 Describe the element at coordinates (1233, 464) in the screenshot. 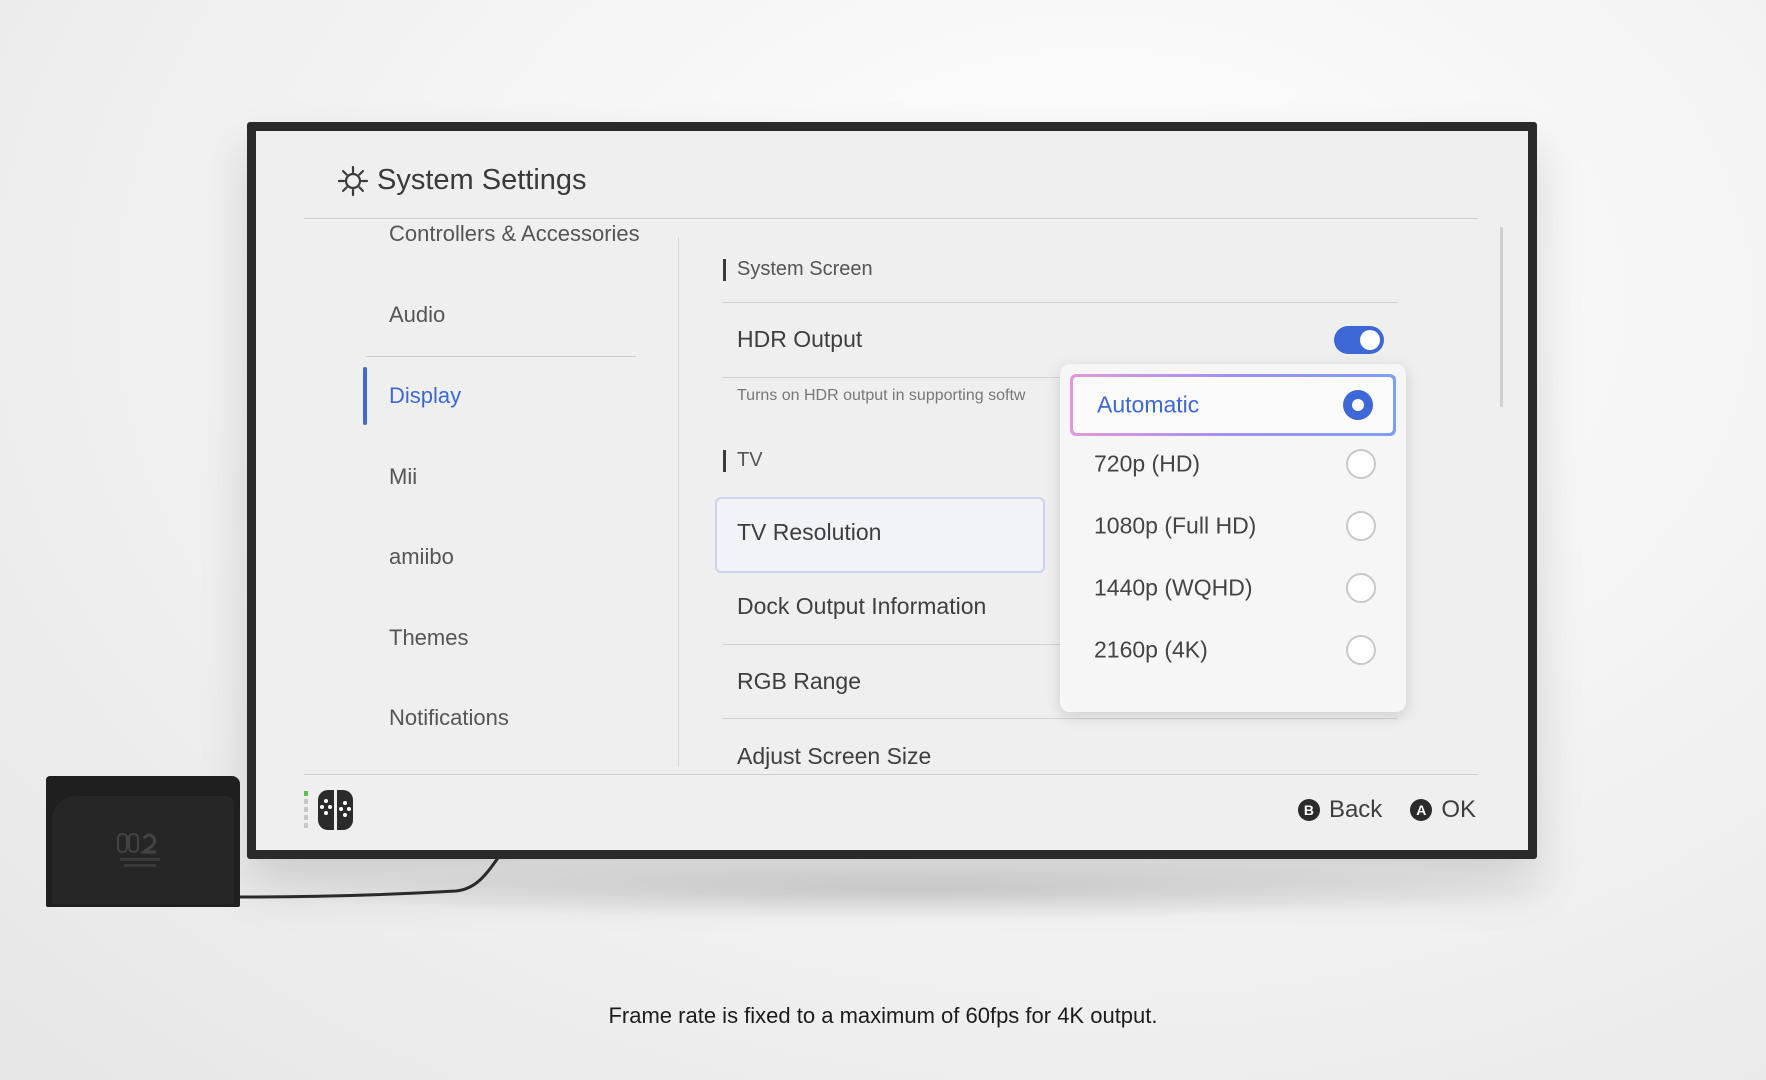

I see `resolution-option-720p: 720p (HD)` at that location.